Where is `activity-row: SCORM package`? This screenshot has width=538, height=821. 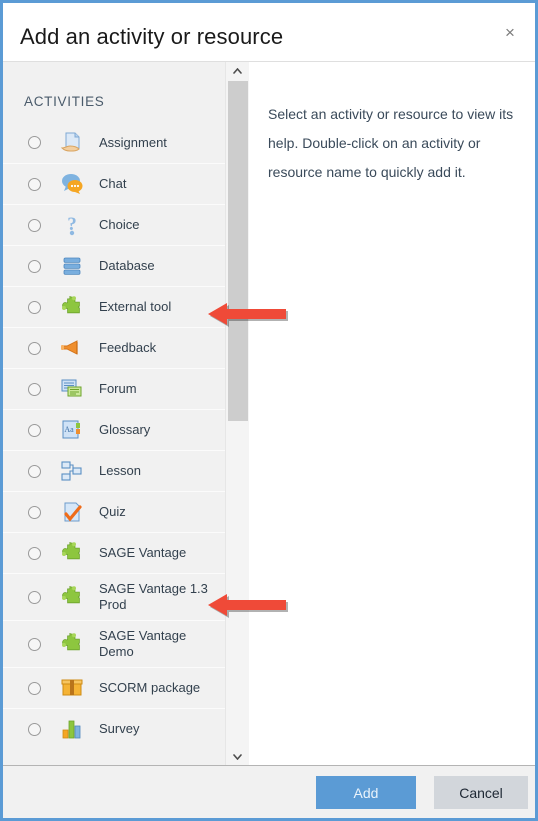 activity-row: SCORM package is located at coordinates (114, 687).